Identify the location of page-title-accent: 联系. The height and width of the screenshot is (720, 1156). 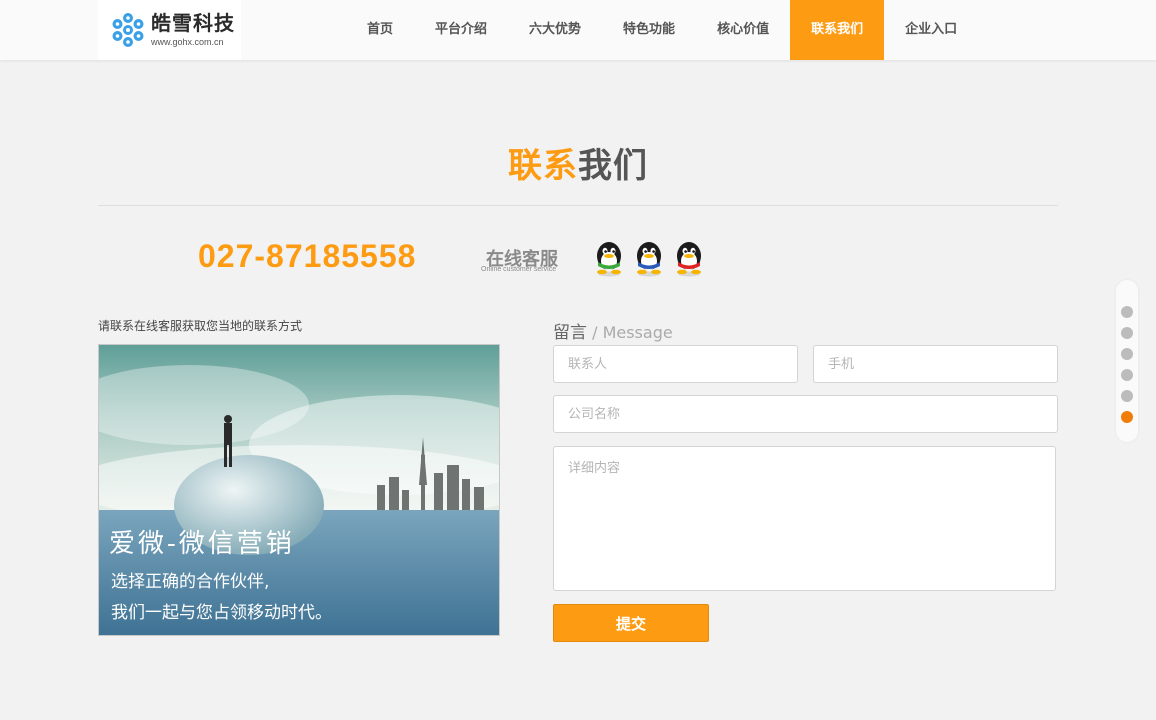
(543, 166).